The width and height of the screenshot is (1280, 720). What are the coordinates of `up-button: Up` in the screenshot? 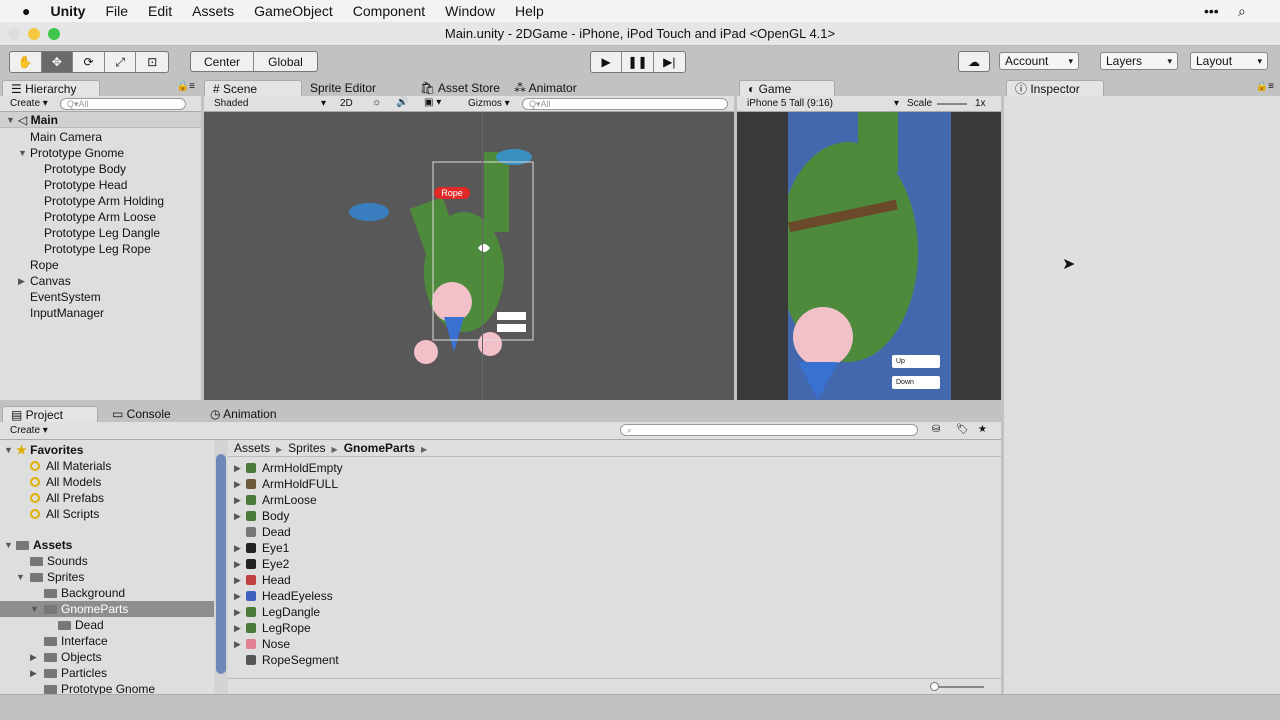 It's located at (916, 361).